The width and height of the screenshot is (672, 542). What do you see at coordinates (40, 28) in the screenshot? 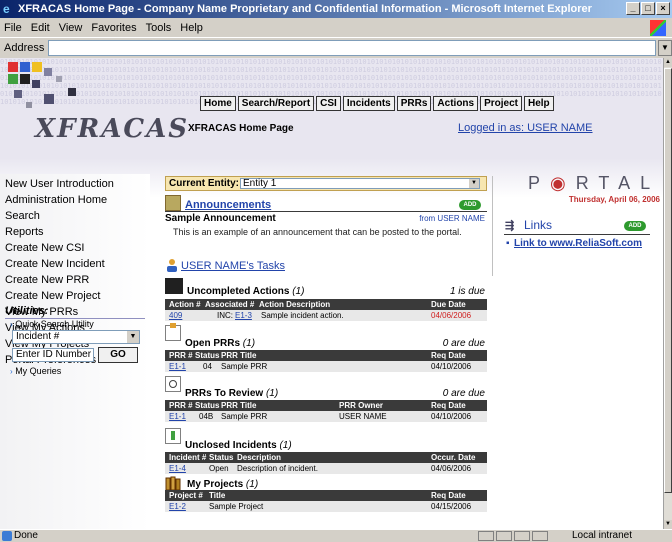
I see `menu-edit: Edit` at bounding box center [40, 28].